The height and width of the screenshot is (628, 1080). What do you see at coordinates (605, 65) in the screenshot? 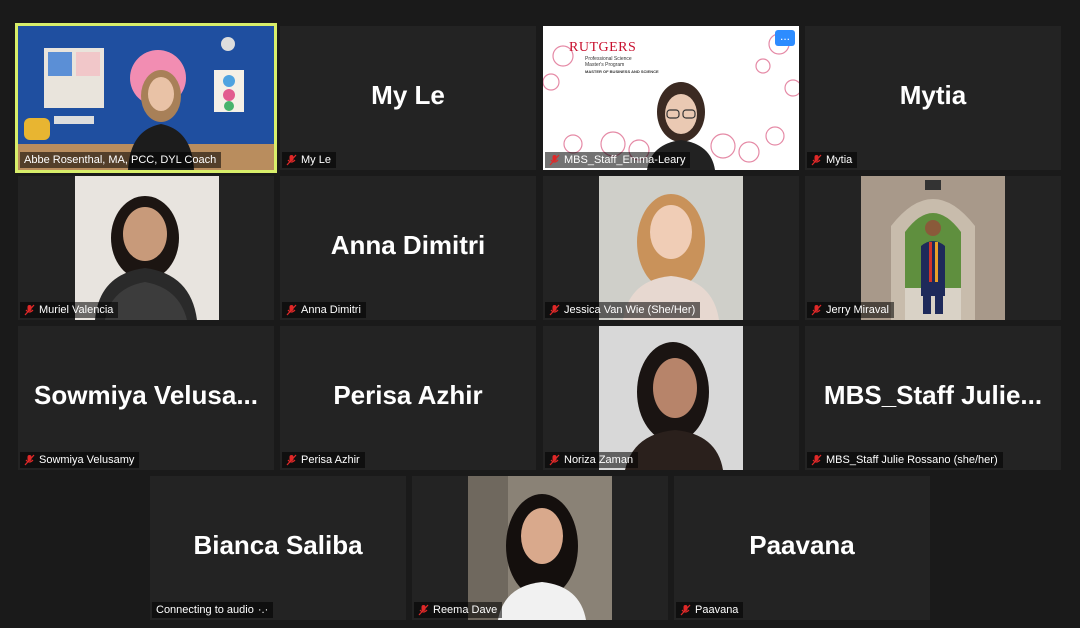
I see `slide-line-2: Master's Program` at bounding box center [605, 65].